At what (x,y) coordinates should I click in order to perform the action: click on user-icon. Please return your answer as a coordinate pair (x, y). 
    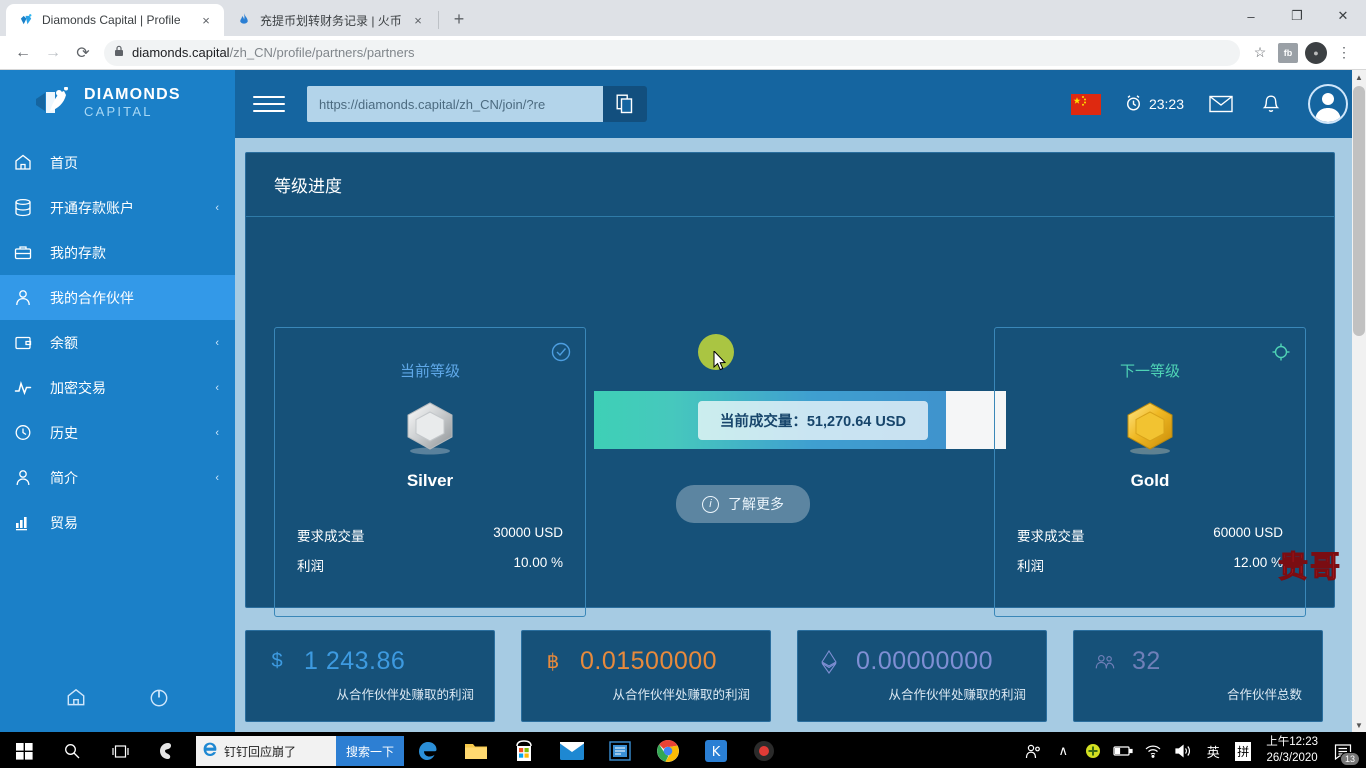
    Looking at the image, I should click on (23, 298).